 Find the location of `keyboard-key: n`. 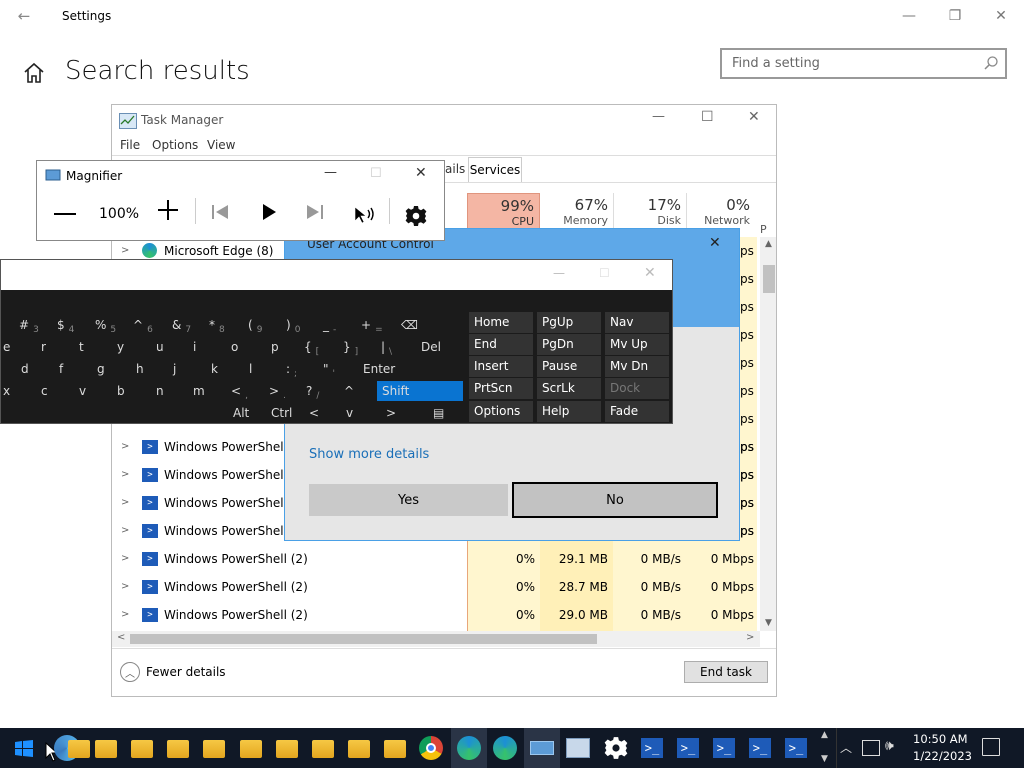

keyboard-key: n is located at coordinates (171, 391).